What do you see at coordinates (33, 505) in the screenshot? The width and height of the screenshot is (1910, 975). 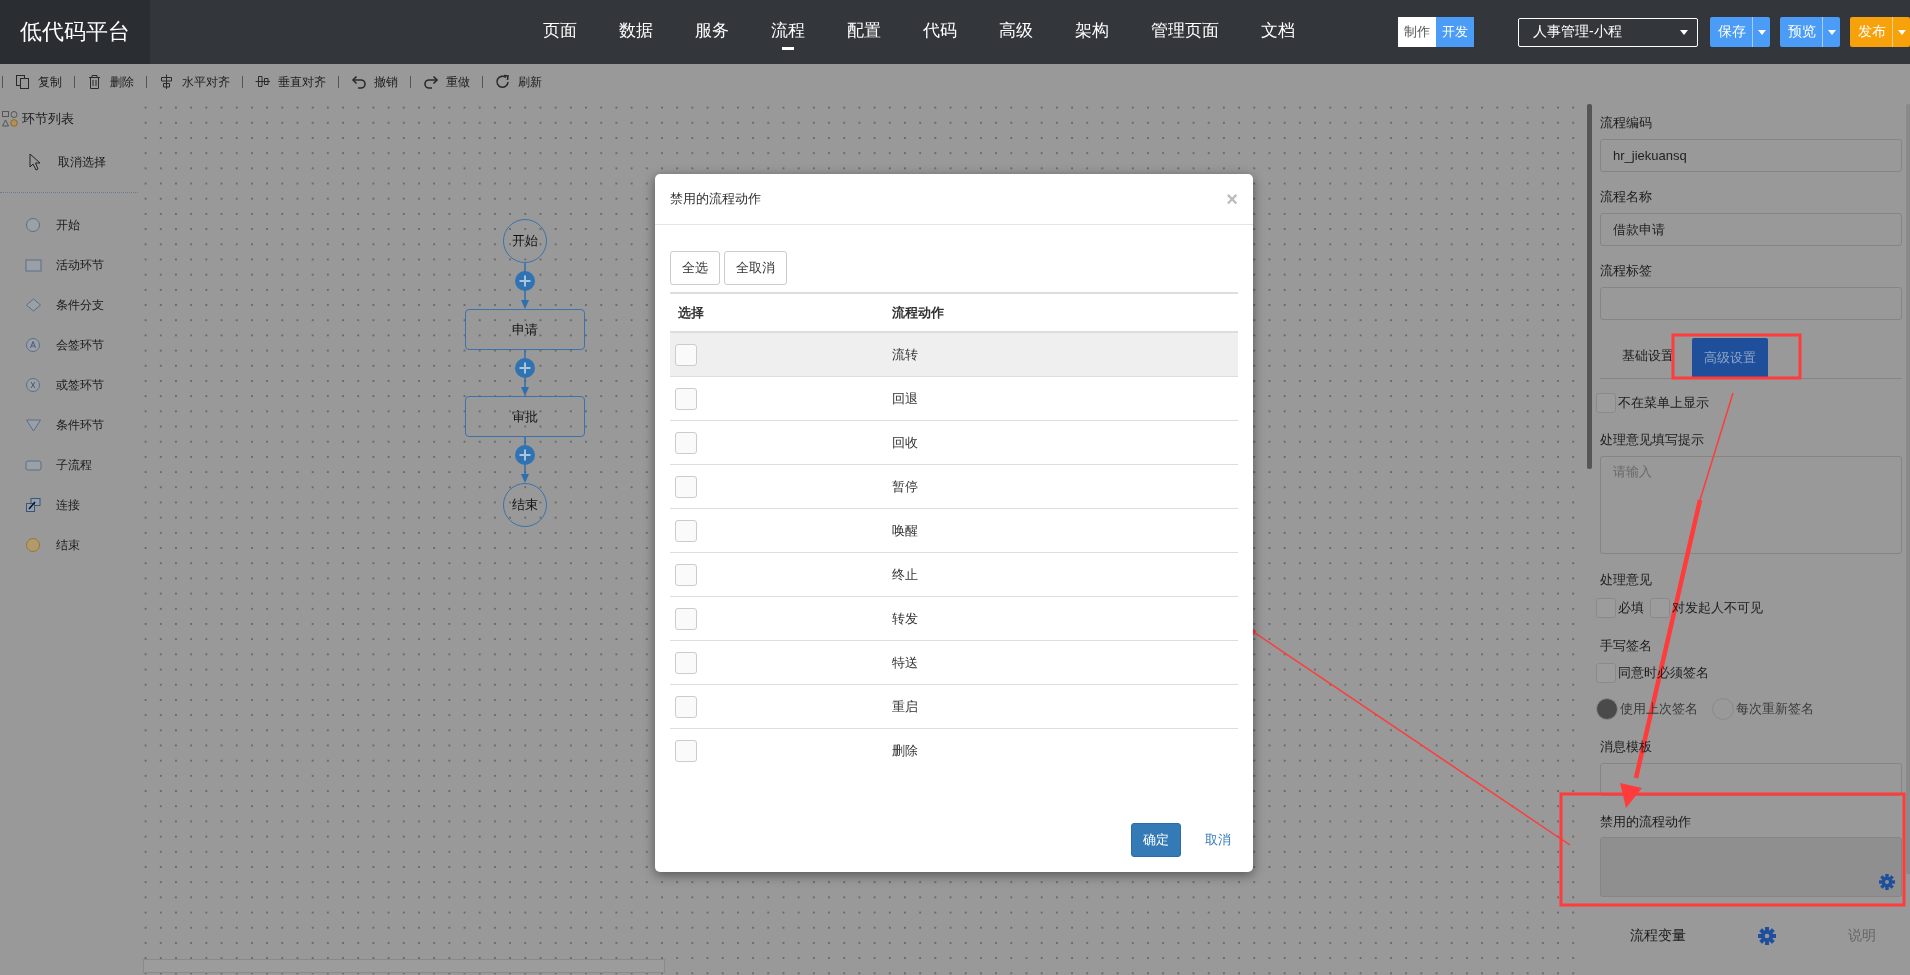 I see `connector-icon` at bounding box center [33, 505].